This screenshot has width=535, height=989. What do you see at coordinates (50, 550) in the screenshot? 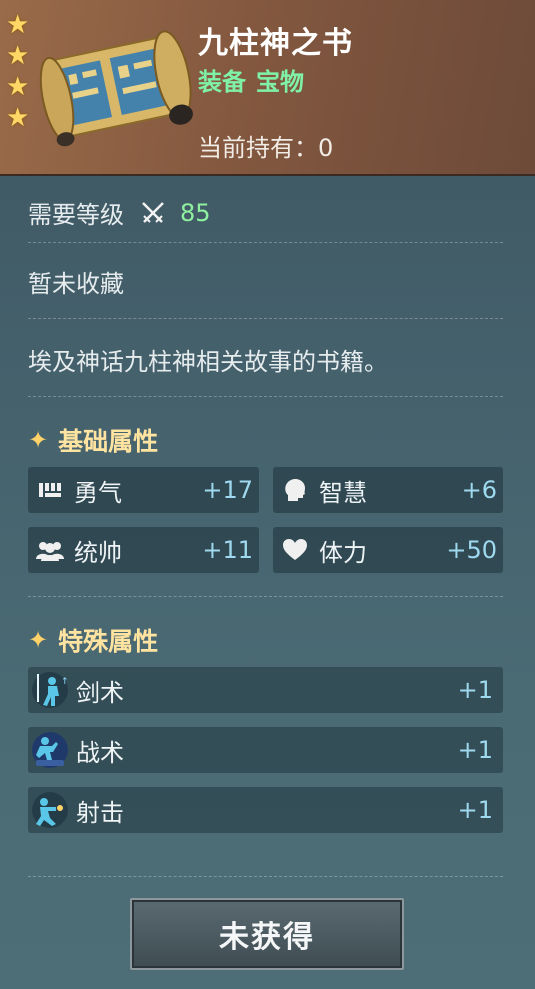
I see `command-icon` at bounding box center [50, 550].